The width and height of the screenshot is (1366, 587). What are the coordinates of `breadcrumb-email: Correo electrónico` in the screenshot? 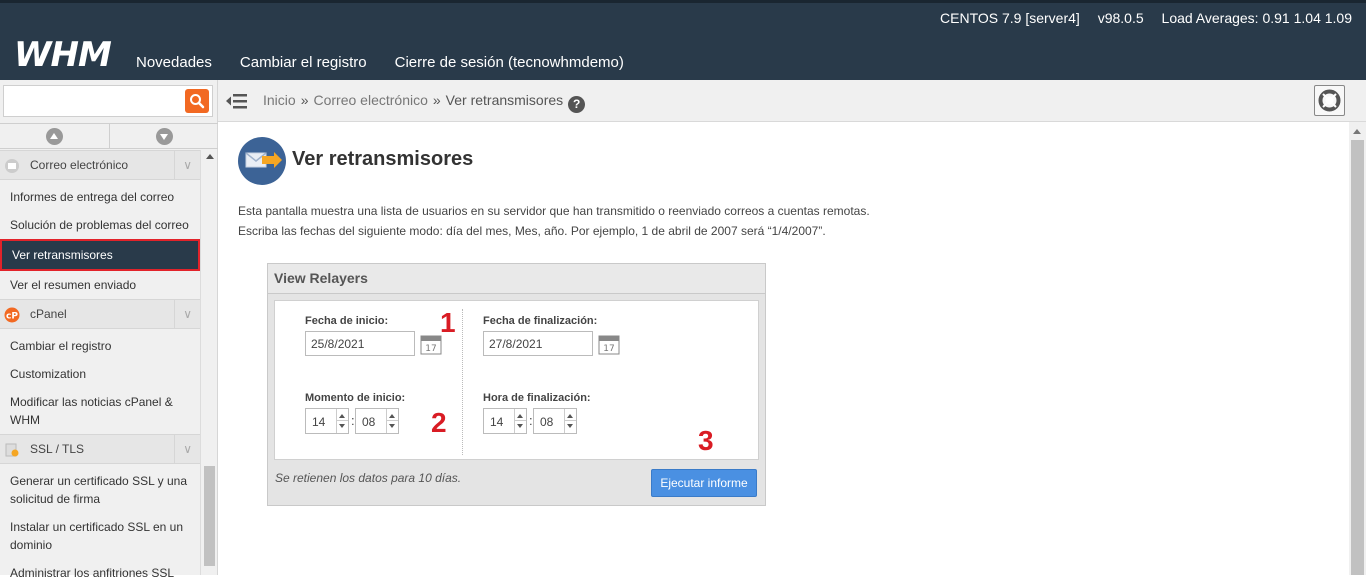 It's located at (370, 100).